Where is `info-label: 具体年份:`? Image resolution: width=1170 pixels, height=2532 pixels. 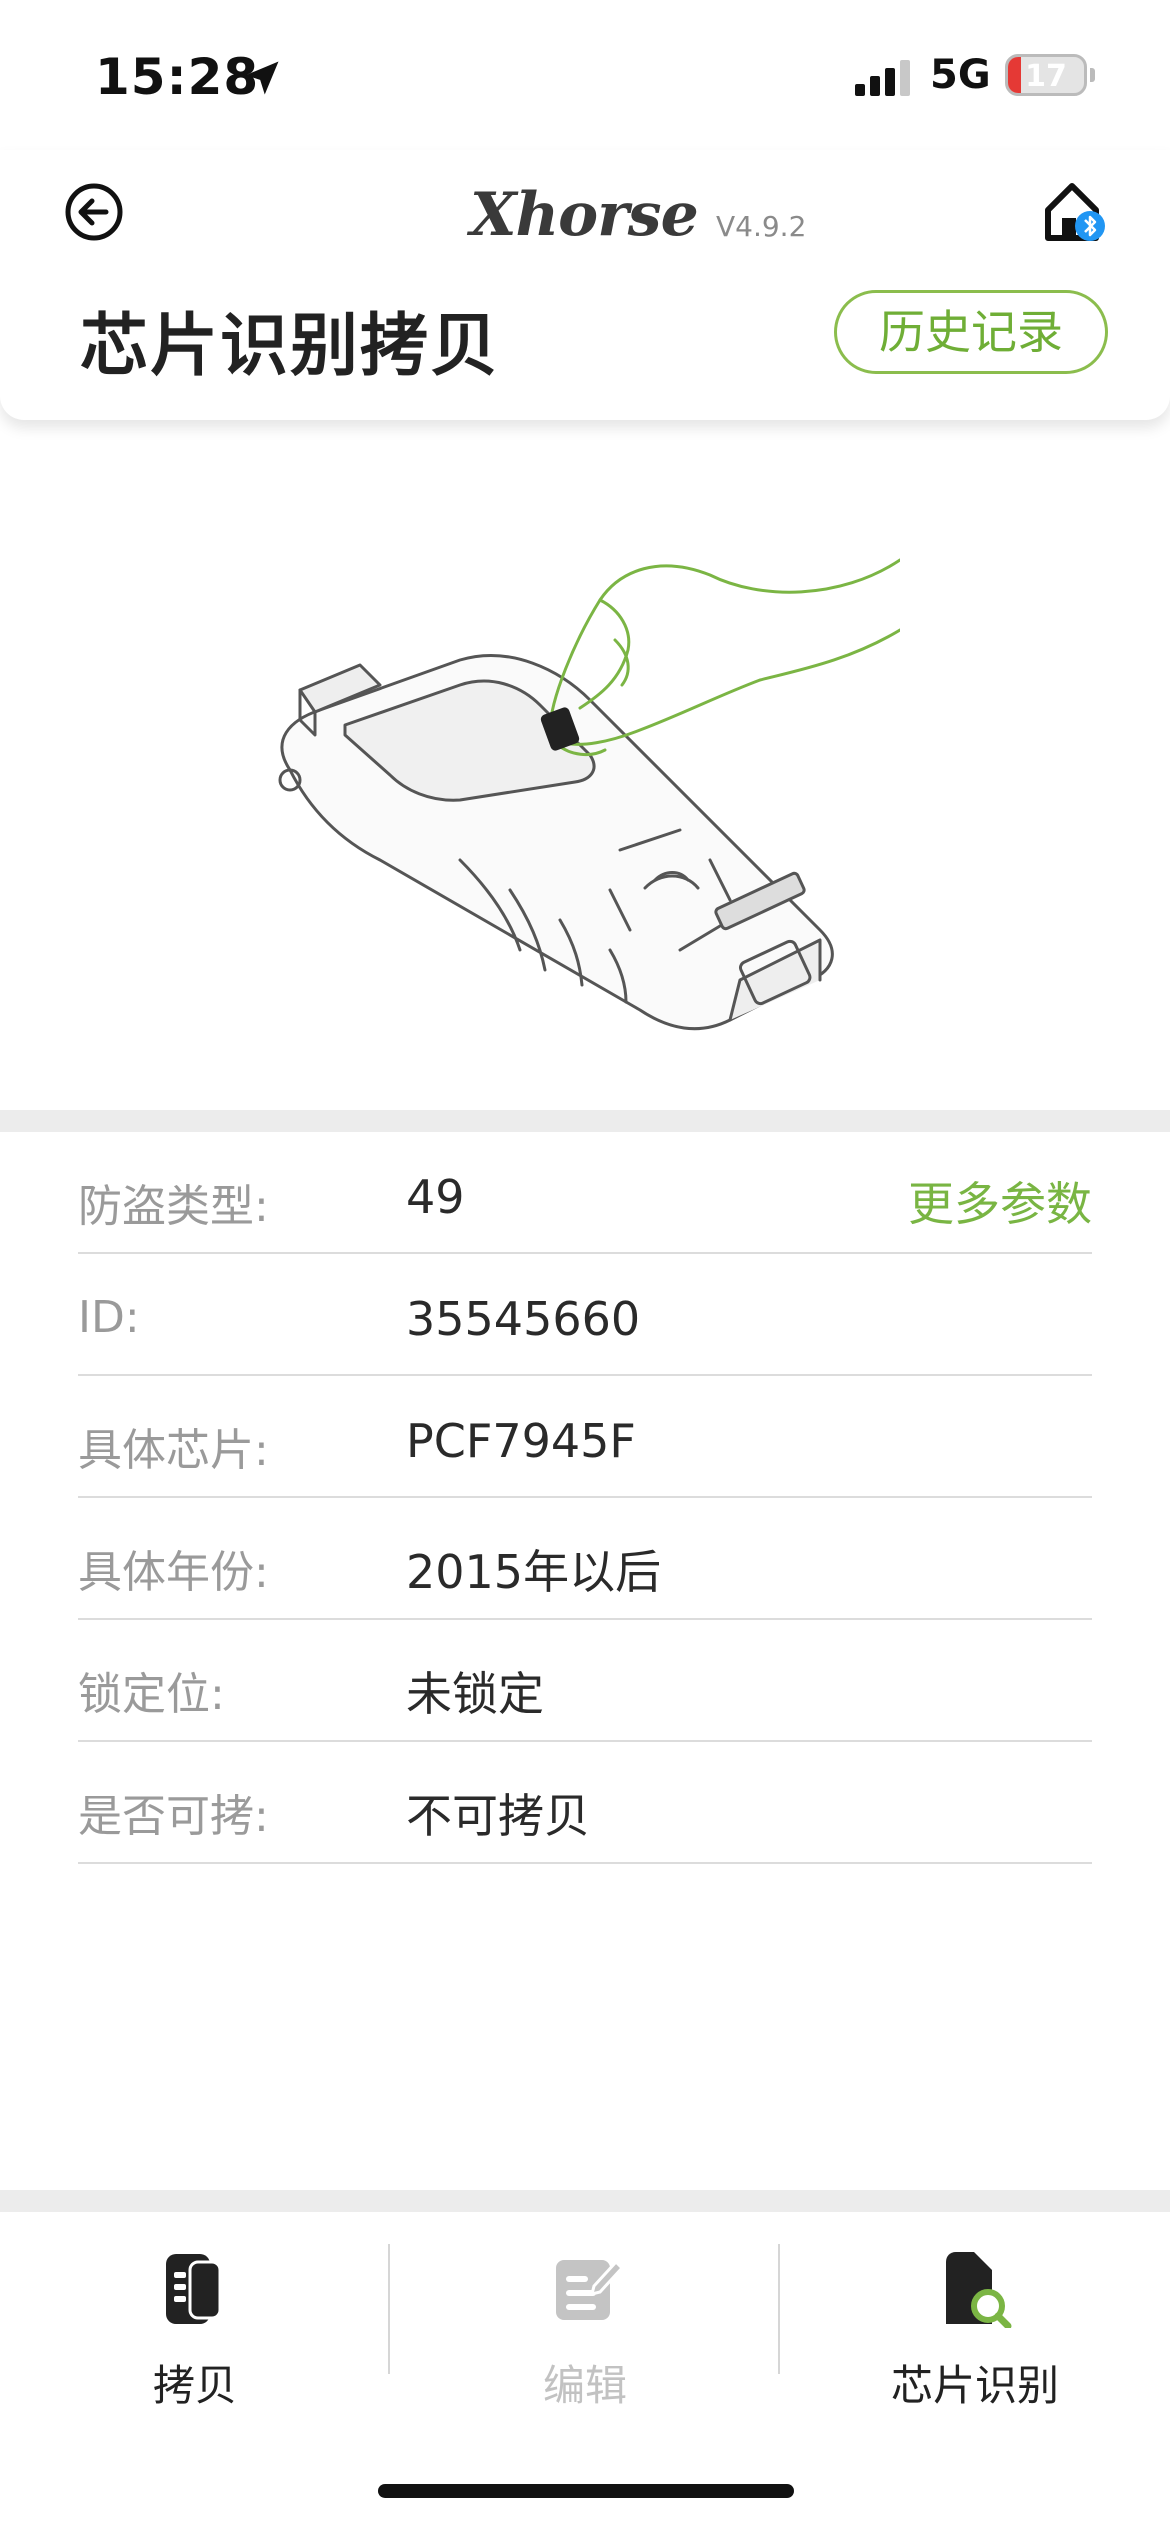
info-label: 具体年份: is located at coordinates (173, 1572).